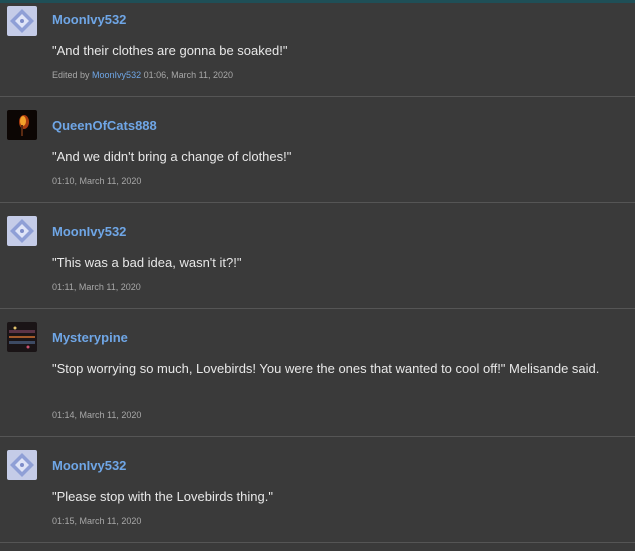 This screenshot has width=635, height=551. What do you see at coordinates (170, 50) in the screenshot?
I see `comment-message: "And their clothes are gonna be soaked!"` at bounding box center [170, 50].